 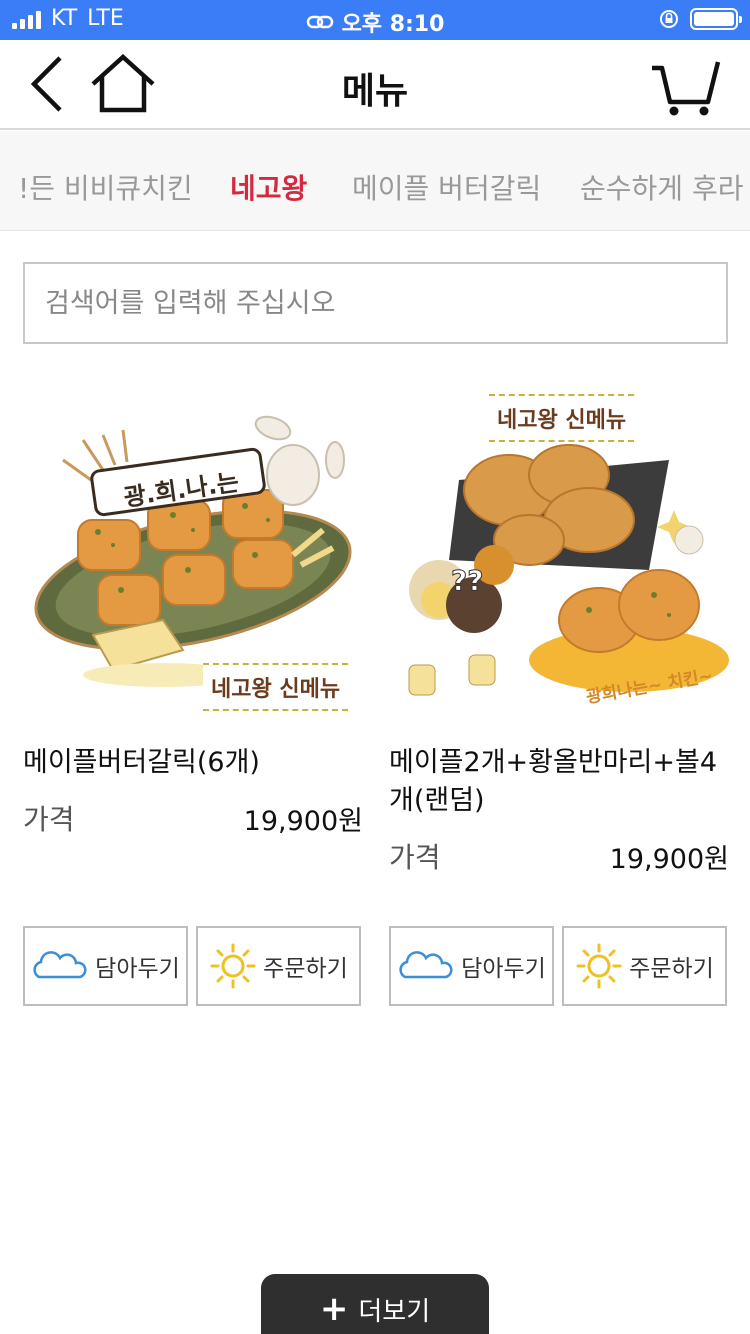 What do you see at coordinates (559, 550) in the screenshot?
I see `product-image: ?? 네고왕 신메뉴 광희나는~ 치킨~` at bounding box center [559, 550].